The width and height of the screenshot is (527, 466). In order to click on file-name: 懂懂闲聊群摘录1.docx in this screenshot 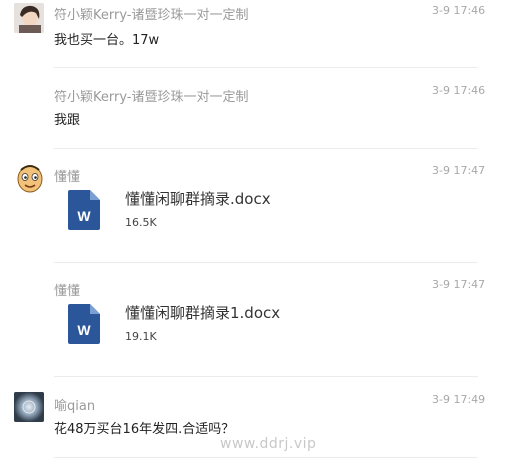, I will do `click(203, 313)`.